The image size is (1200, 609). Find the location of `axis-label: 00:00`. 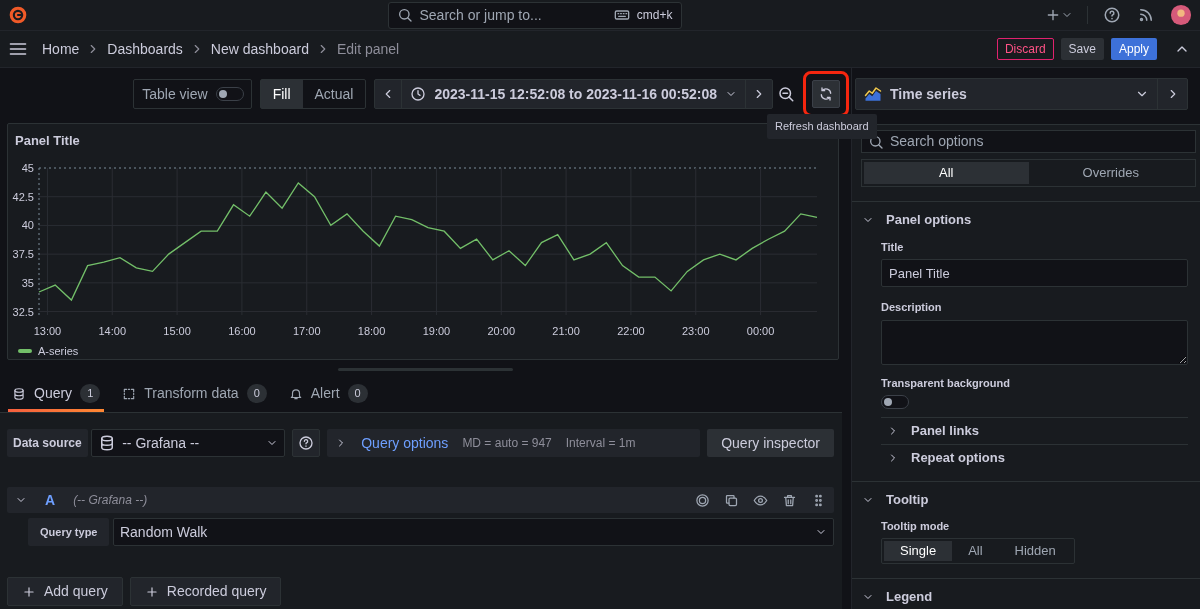

axis-label: 00:00 is located at coordinates (760, 330).